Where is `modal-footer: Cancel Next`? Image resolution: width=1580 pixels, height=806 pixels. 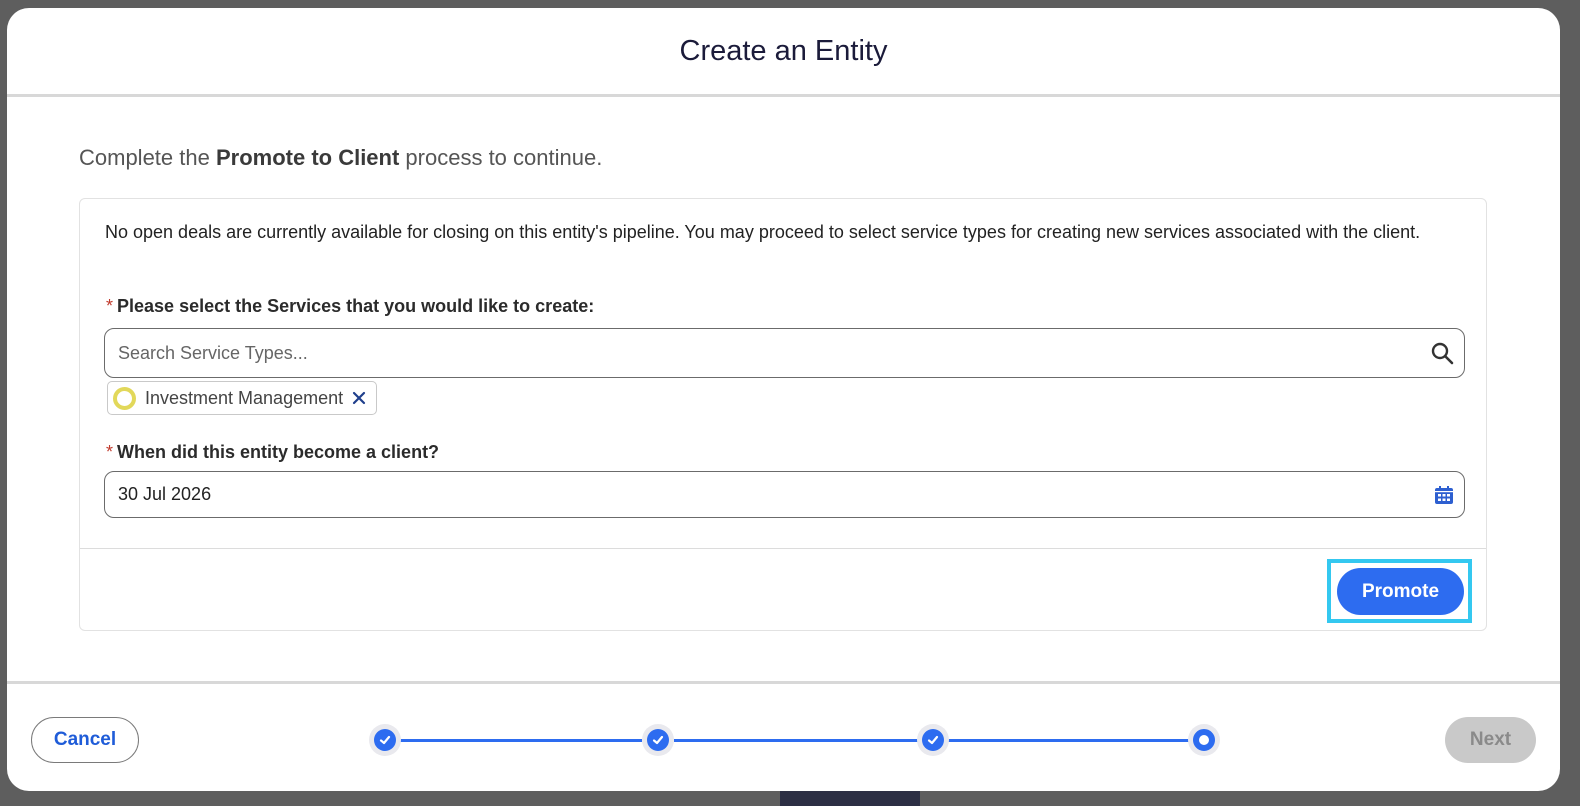 modal-footer: Cancel Next is located at coordinates (783, 736).